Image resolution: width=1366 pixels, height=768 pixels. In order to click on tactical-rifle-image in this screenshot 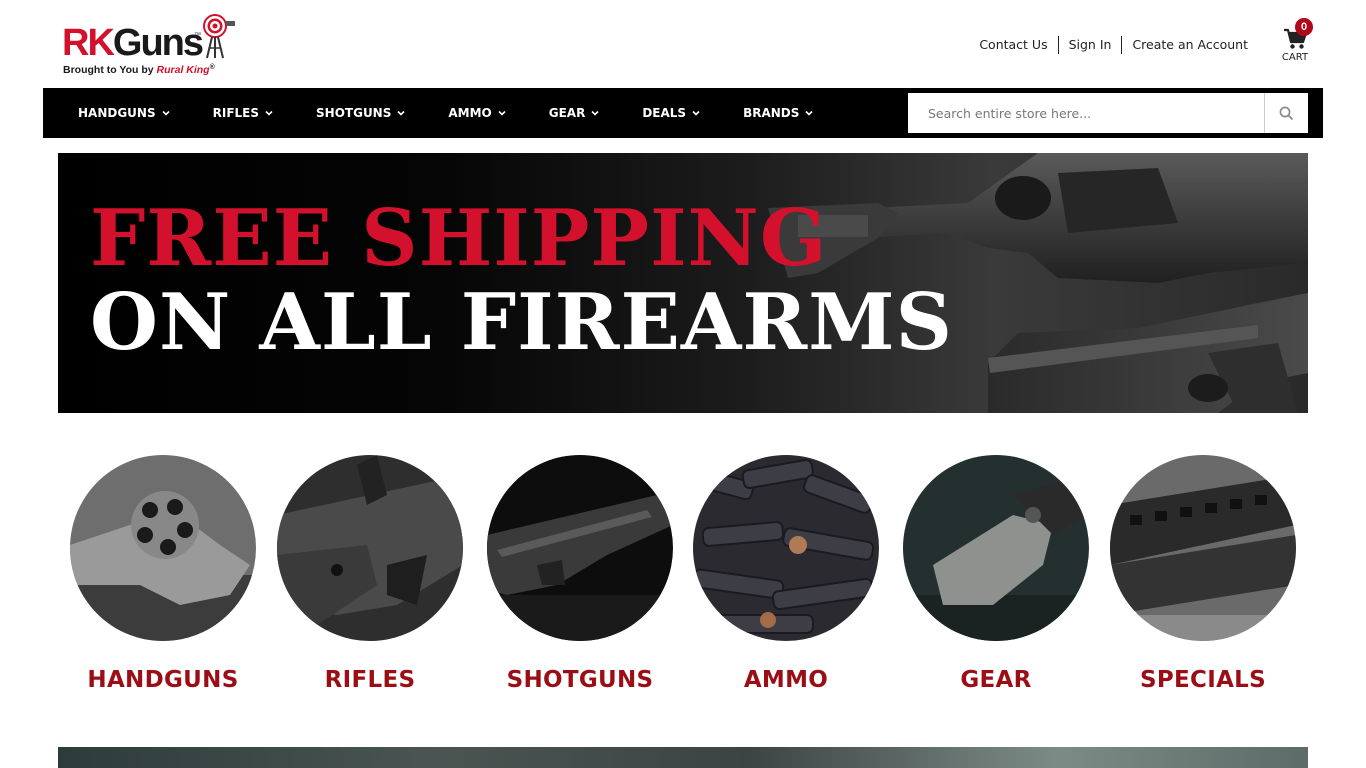, I will do `click(1203, 548)`.